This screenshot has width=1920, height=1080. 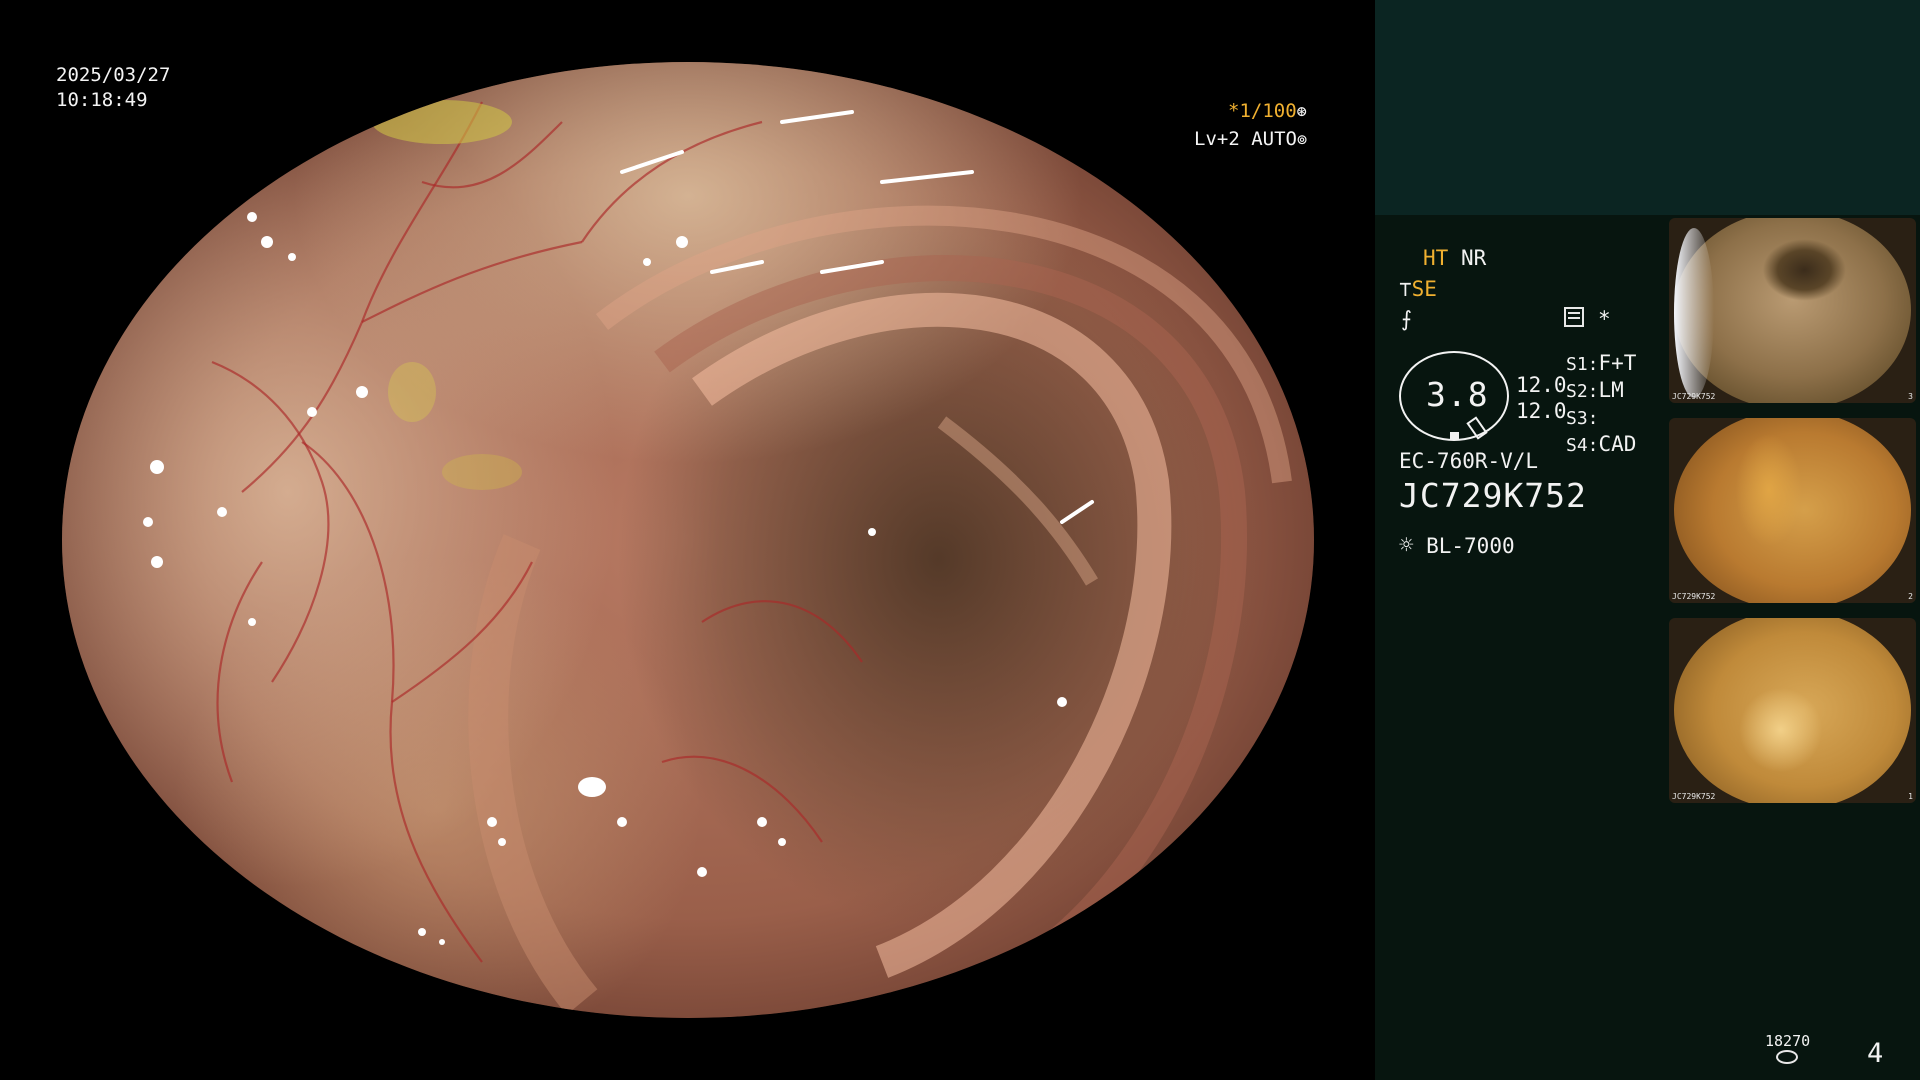 What do you see at coordinates (1473, 258) in the screenshot?
I see `nr-text: NR` at bounding box center [1473, 258].